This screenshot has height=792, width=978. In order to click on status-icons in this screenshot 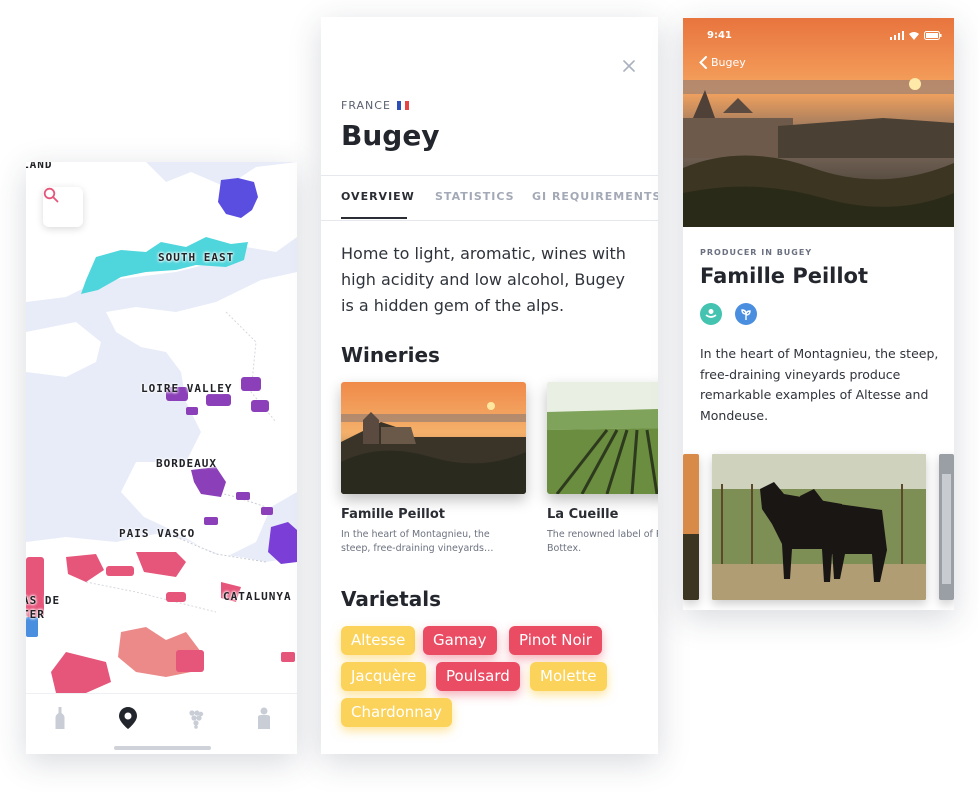, I will do `click(916, 35)`.